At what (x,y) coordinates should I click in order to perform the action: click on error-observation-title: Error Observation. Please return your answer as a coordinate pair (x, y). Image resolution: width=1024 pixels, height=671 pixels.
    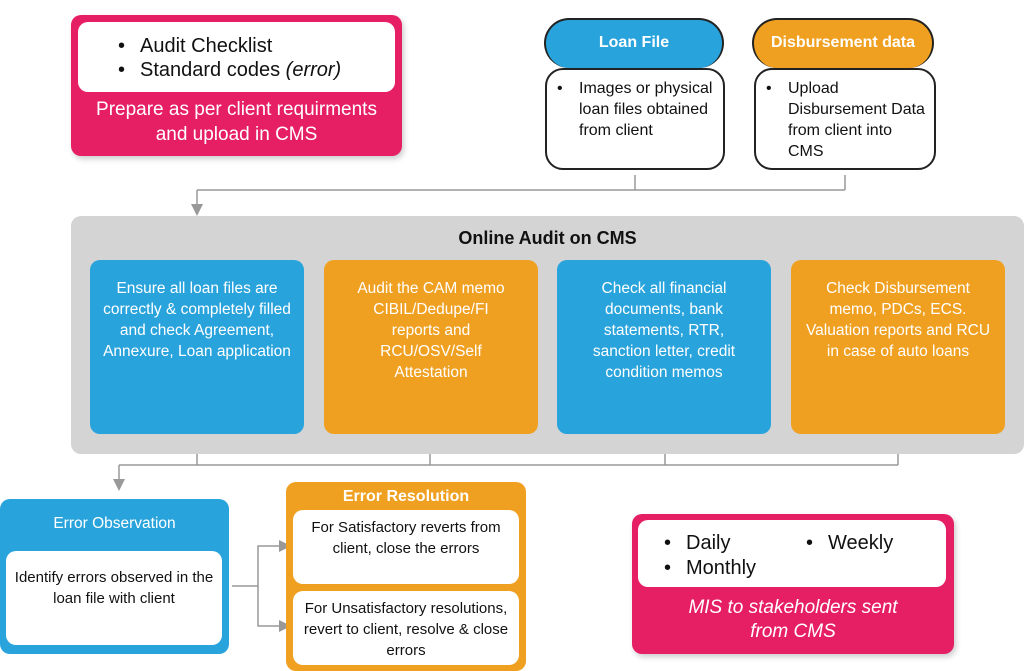
    Looking at the image, I should click on (114, 523).